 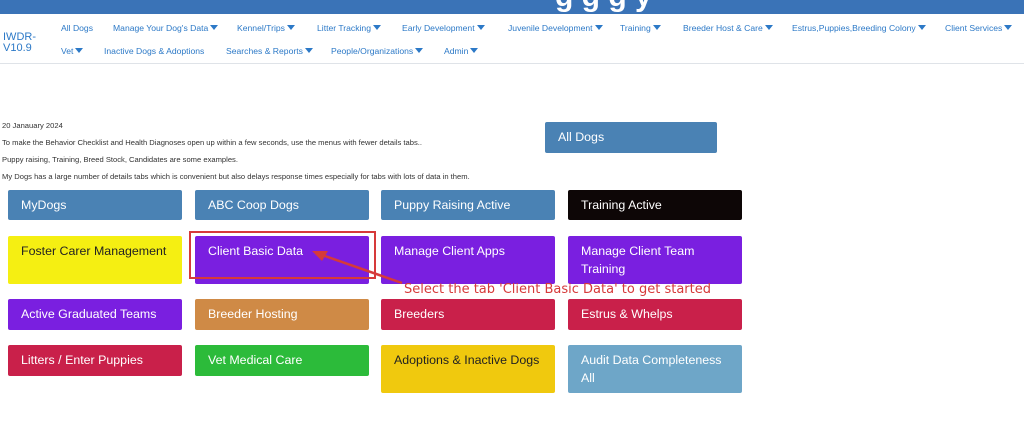 What do you see at coordinates (854, 28) in the screenshot?
I see `nav-item-label: Estrus,Puppies,Breeding Colony` at bounding box center [854, 28].